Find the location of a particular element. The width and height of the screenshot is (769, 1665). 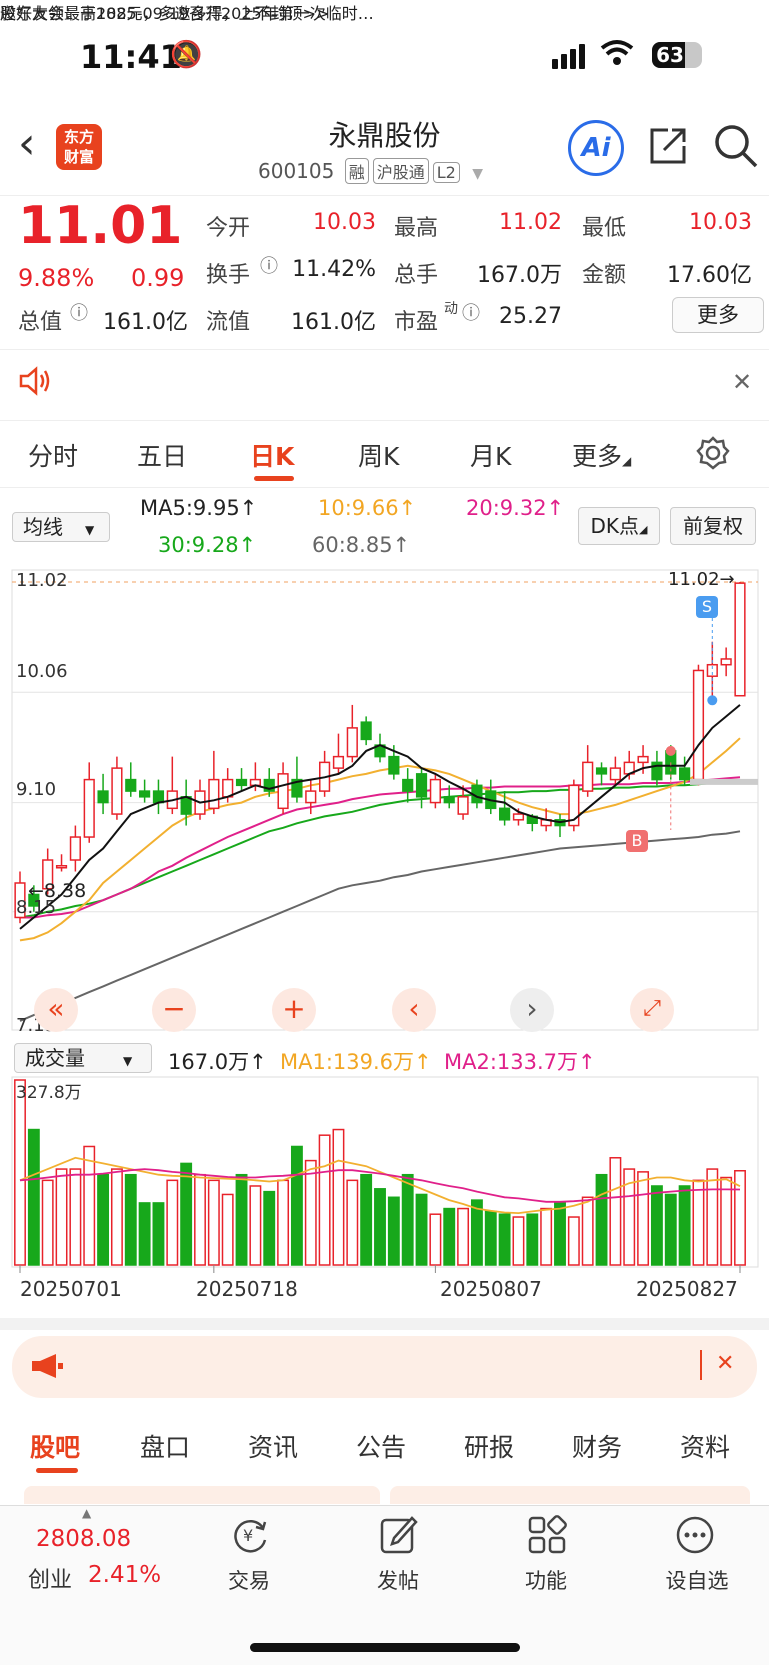

open-value: 10.03 is located at coordinates (344, 222).